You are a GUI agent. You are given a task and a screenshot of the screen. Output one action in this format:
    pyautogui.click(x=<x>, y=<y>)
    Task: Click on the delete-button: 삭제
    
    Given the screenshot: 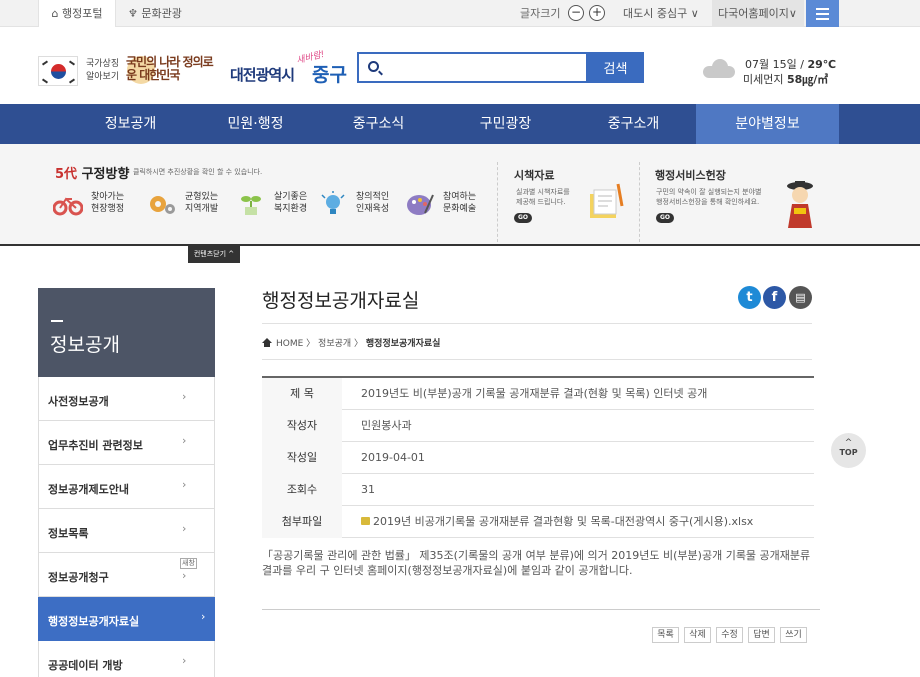 What is the action you would take?
    pyautogui.click(x=697, y=635)
    